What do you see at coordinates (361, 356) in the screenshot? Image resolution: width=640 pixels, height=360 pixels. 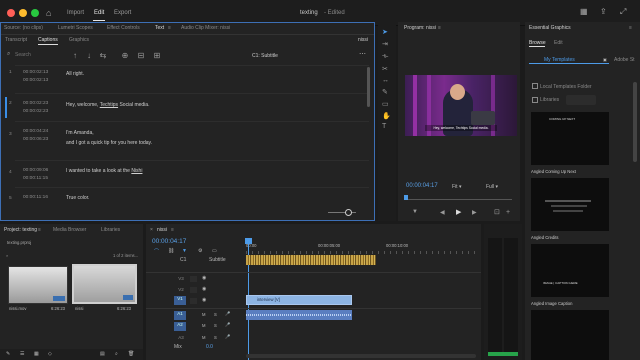 I see `timeline-zoom-scrollbar` at bounding box center [361, 356].